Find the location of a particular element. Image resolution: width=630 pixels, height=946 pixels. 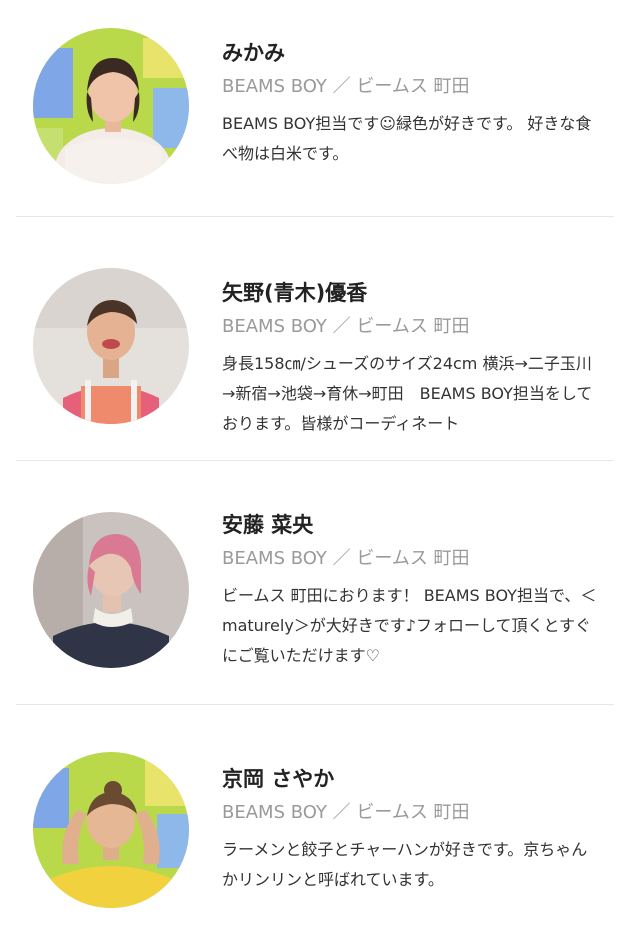

staff-bio: ラーメンと餃子とチャーハンが好きです。京ちゃんかリンリンと呼ばれています。 is located at coordinates (405, 864).